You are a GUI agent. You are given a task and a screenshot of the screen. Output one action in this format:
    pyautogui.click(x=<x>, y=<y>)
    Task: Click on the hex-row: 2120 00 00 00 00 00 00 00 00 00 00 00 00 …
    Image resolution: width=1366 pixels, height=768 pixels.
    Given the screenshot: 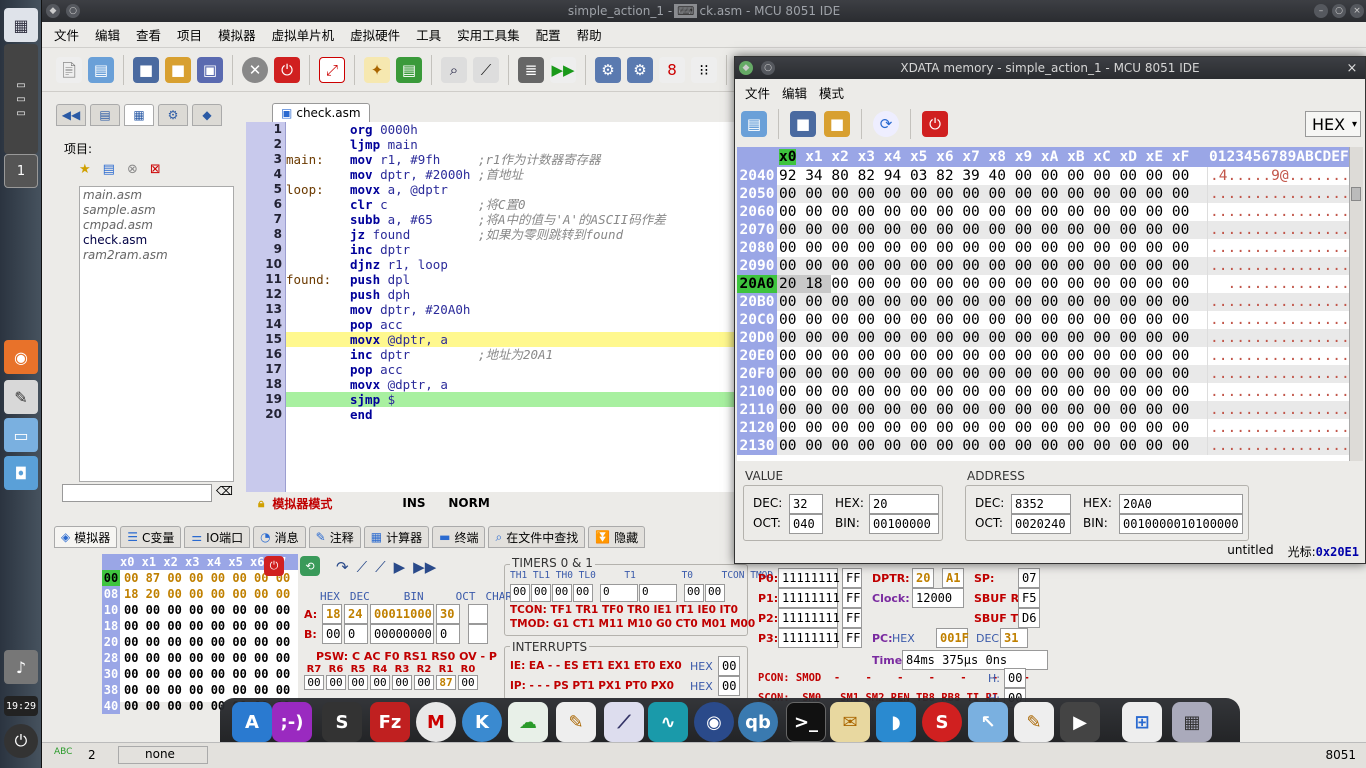 What is the action you would take?
    pyautogui.click(x=1044, y=428)
    